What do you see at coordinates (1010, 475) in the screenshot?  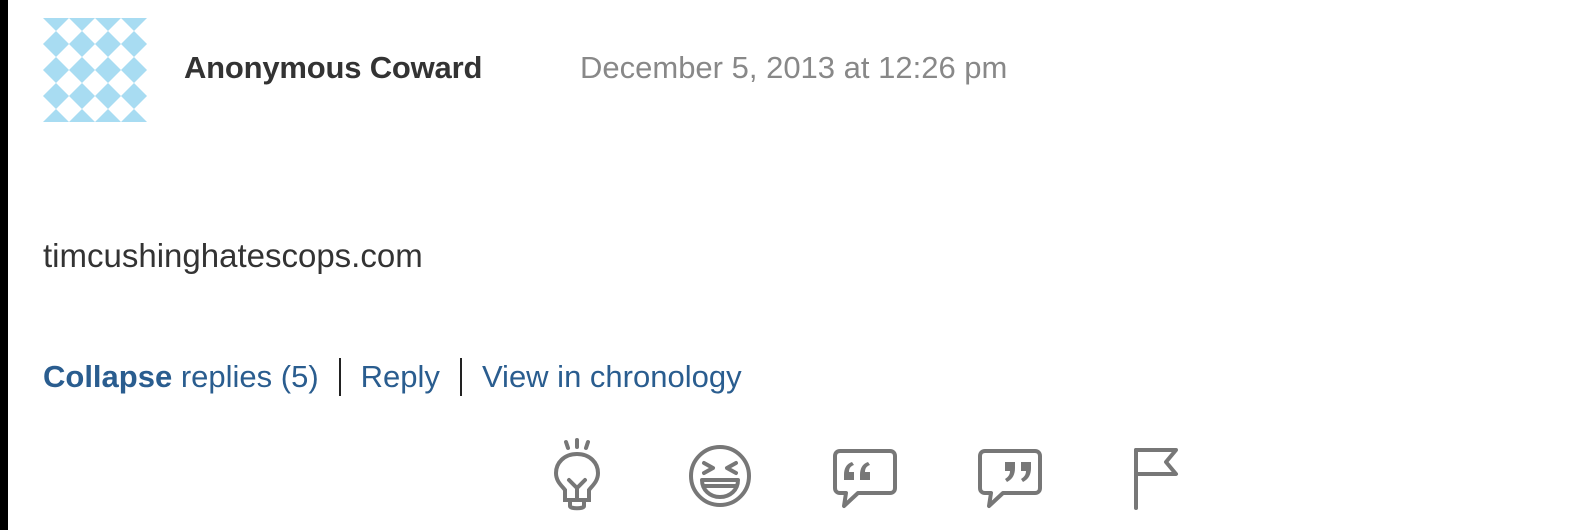 I see `quote-close-icon` at bounding box center [1010, 475].